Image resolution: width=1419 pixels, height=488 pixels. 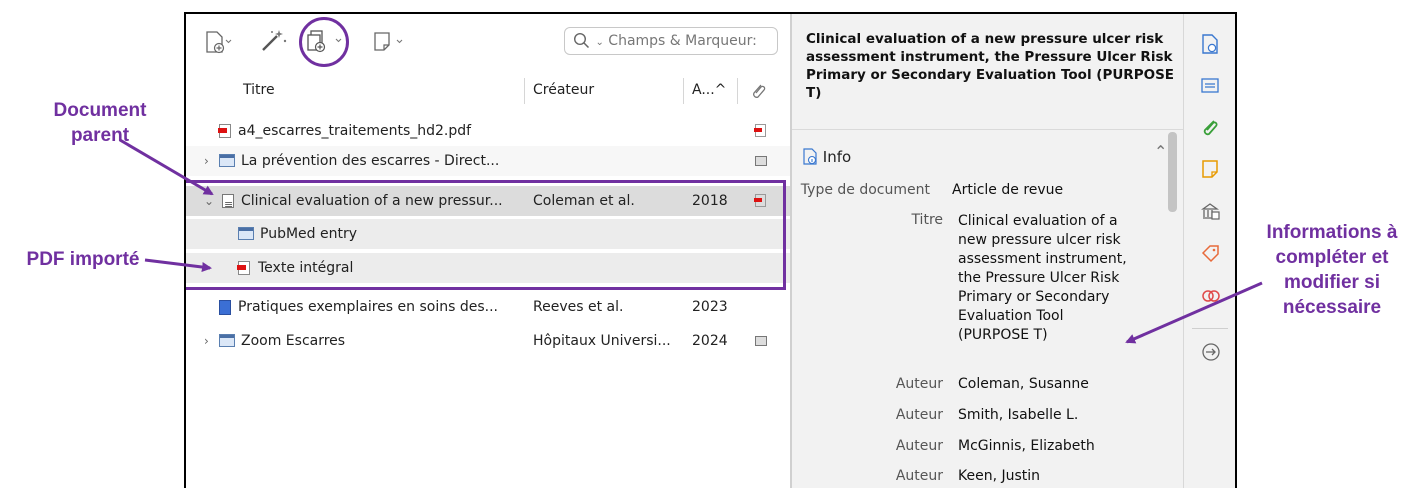 I want to click on arrow-to-info-fields, so click(x=1194, y=312).